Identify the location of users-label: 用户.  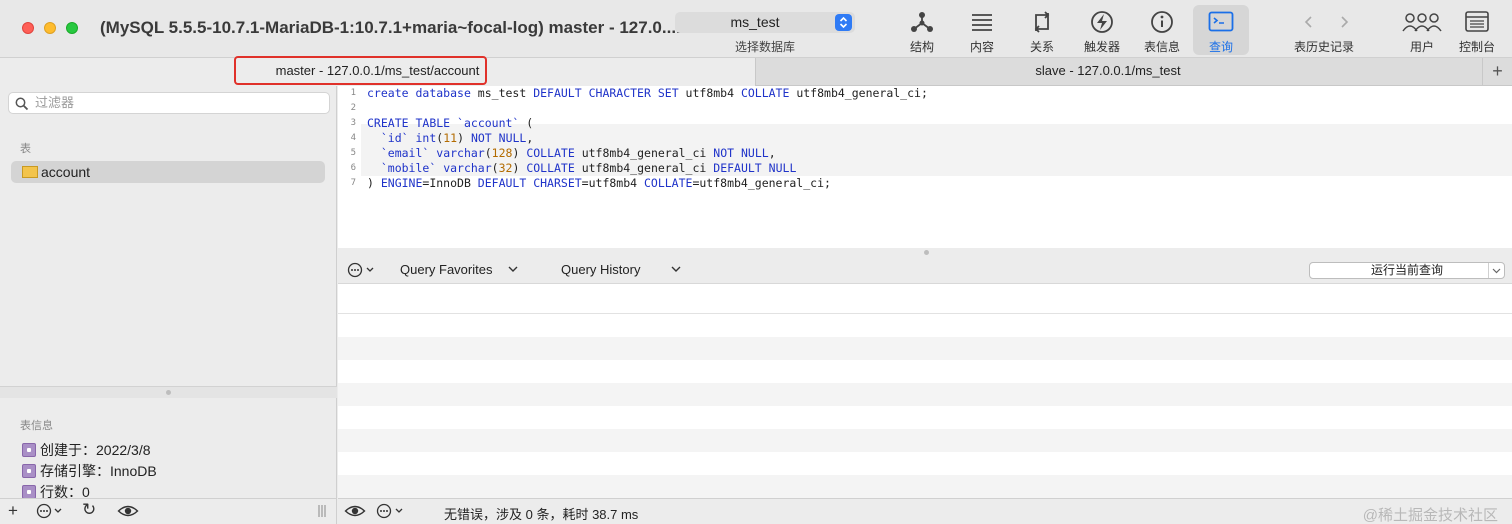
(1421, 47).